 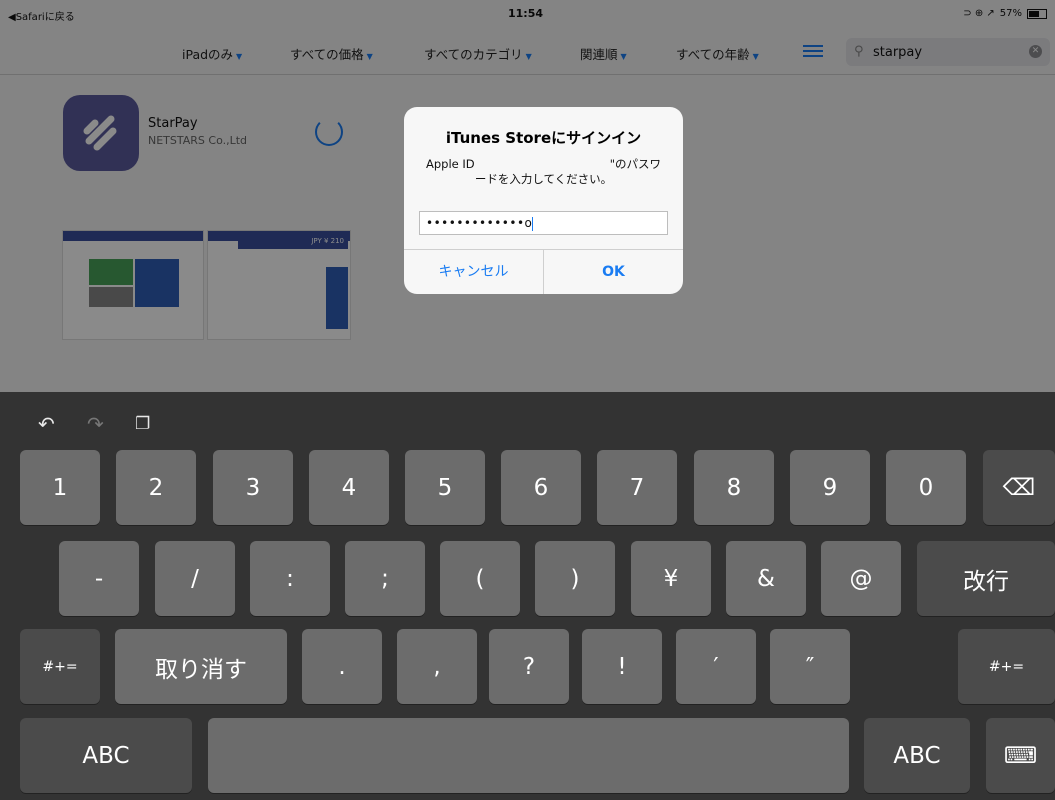 What do you see at coordinates (99, 578) in the screenshot?
I see `key-hyphen: -` at bounding box center [99, 578].